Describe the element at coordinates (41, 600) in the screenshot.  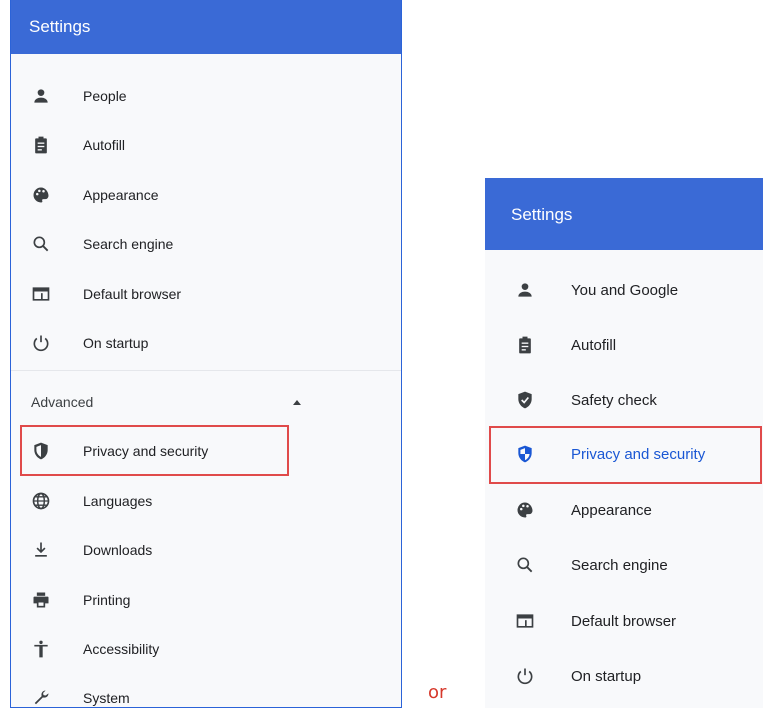
I see `printer-icon` at that location.